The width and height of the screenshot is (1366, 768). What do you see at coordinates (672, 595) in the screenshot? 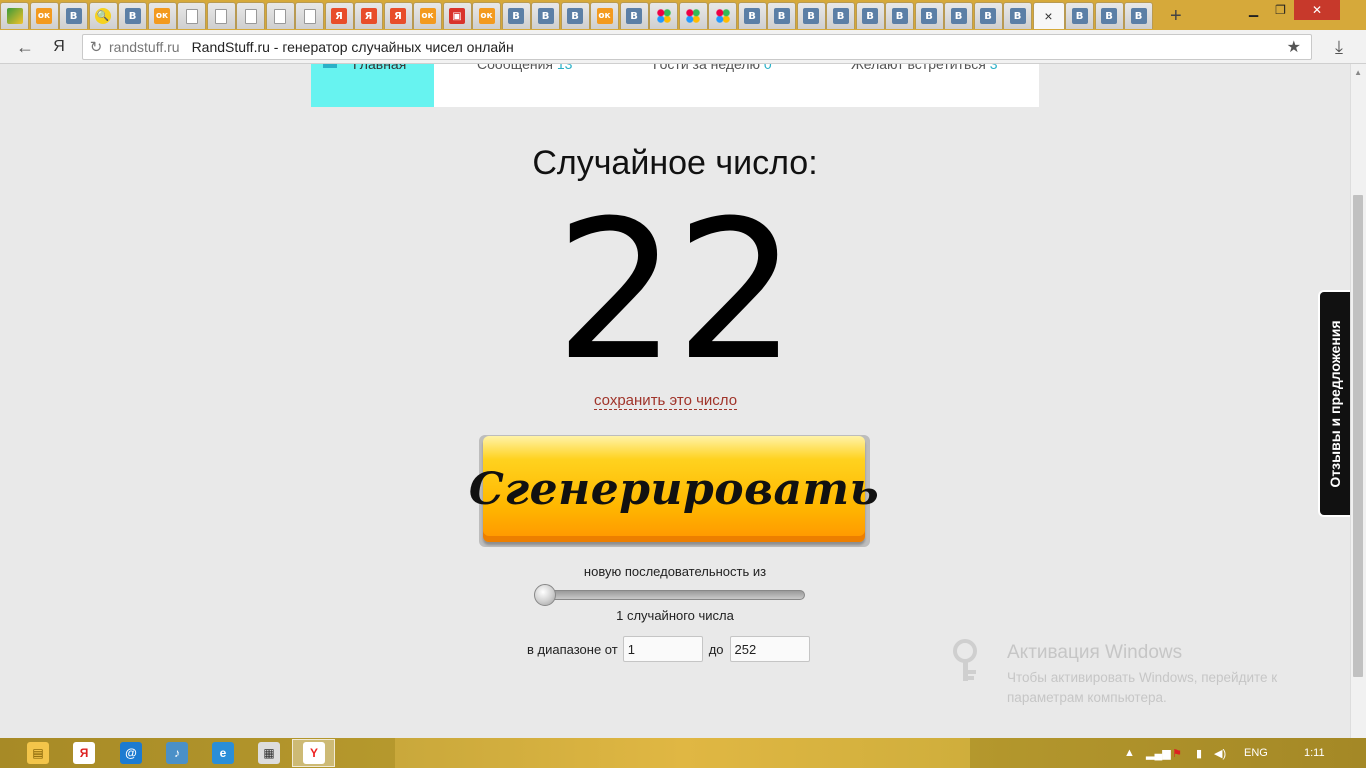
I see `count-slider-track` at bounding box center [672, 595].